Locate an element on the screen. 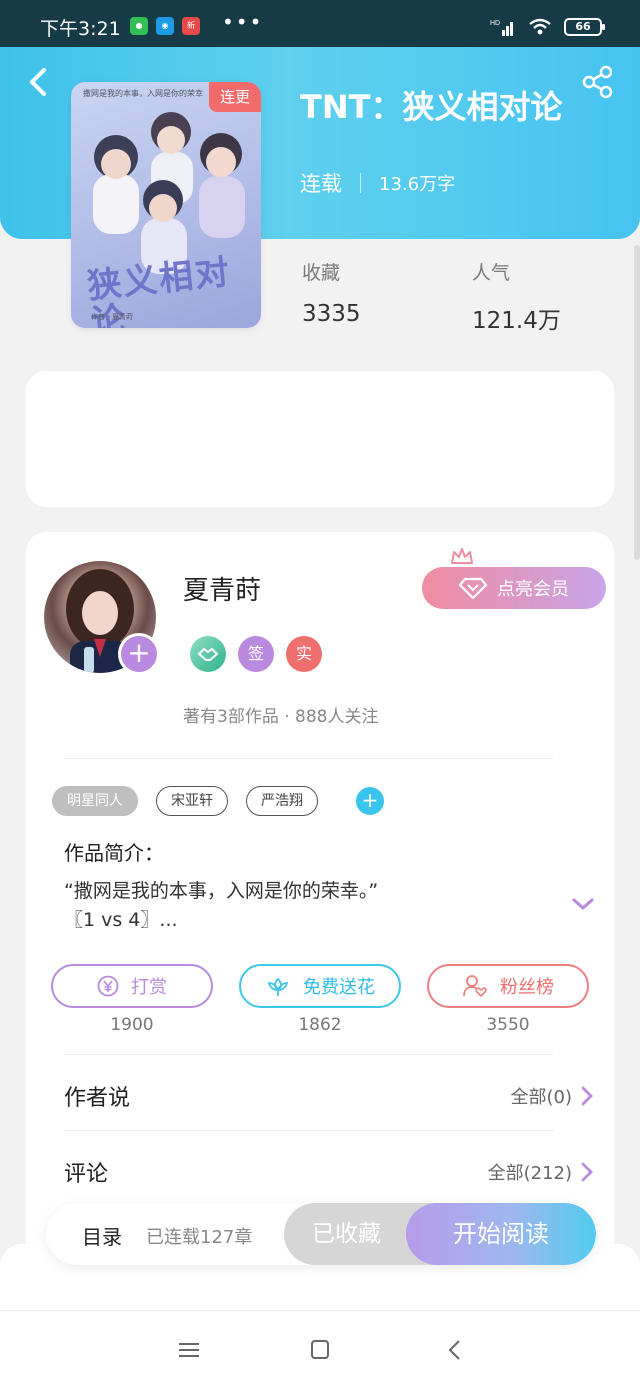  status-right: HD 66 is located at coordinates (547, 27).